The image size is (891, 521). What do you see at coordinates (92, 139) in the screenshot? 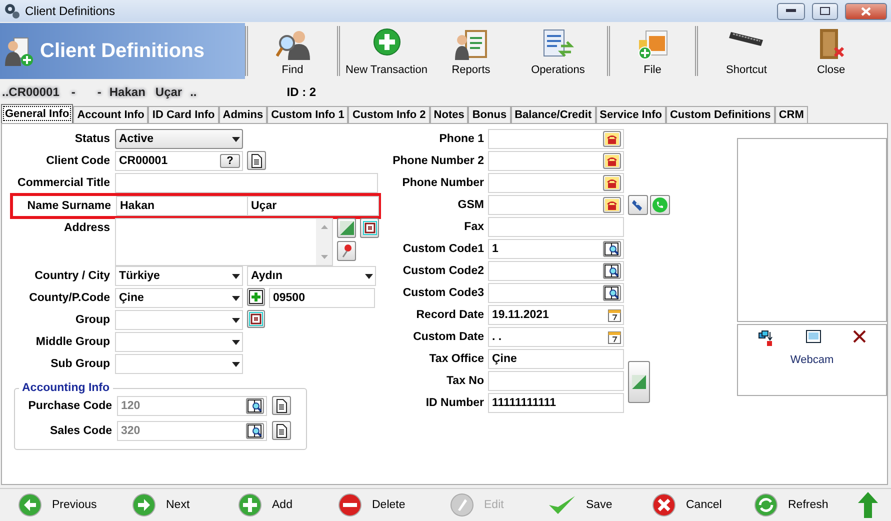
I see `field-label: Status` at bounding box center [92, 139].